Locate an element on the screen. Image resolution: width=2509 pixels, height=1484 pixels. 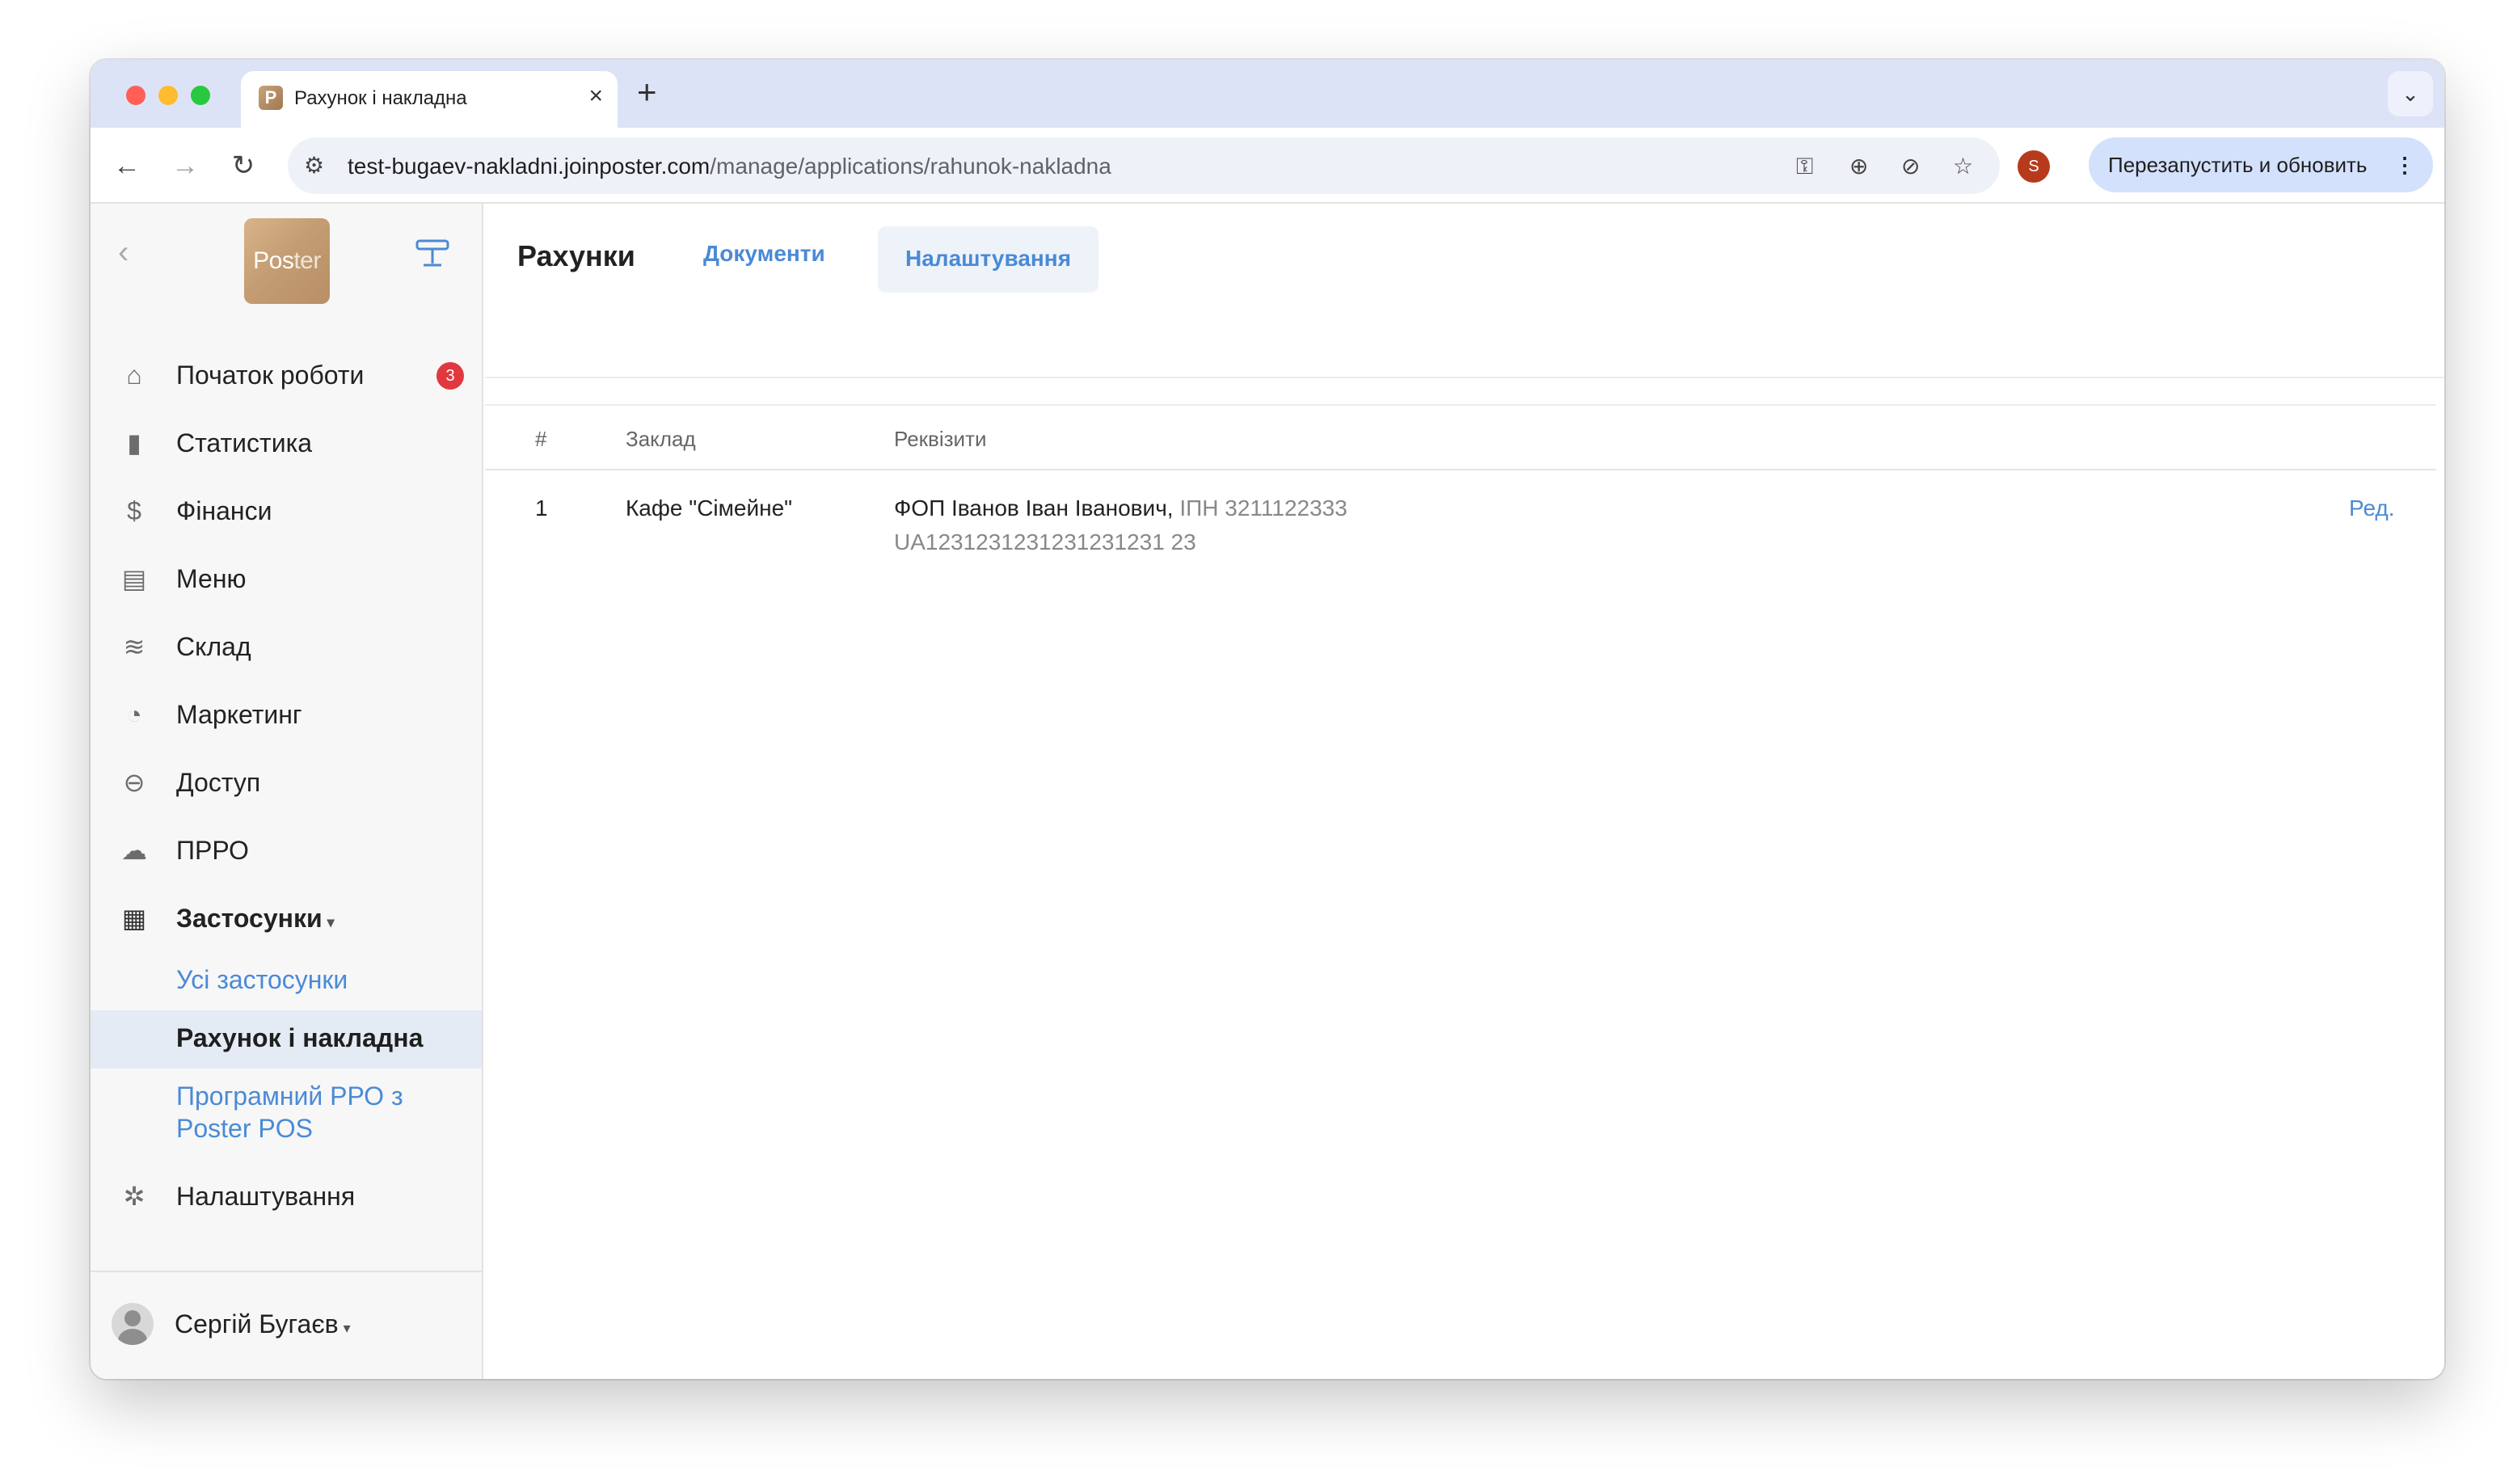
grid-icon: ▦ is located at coordinates (134, 918).